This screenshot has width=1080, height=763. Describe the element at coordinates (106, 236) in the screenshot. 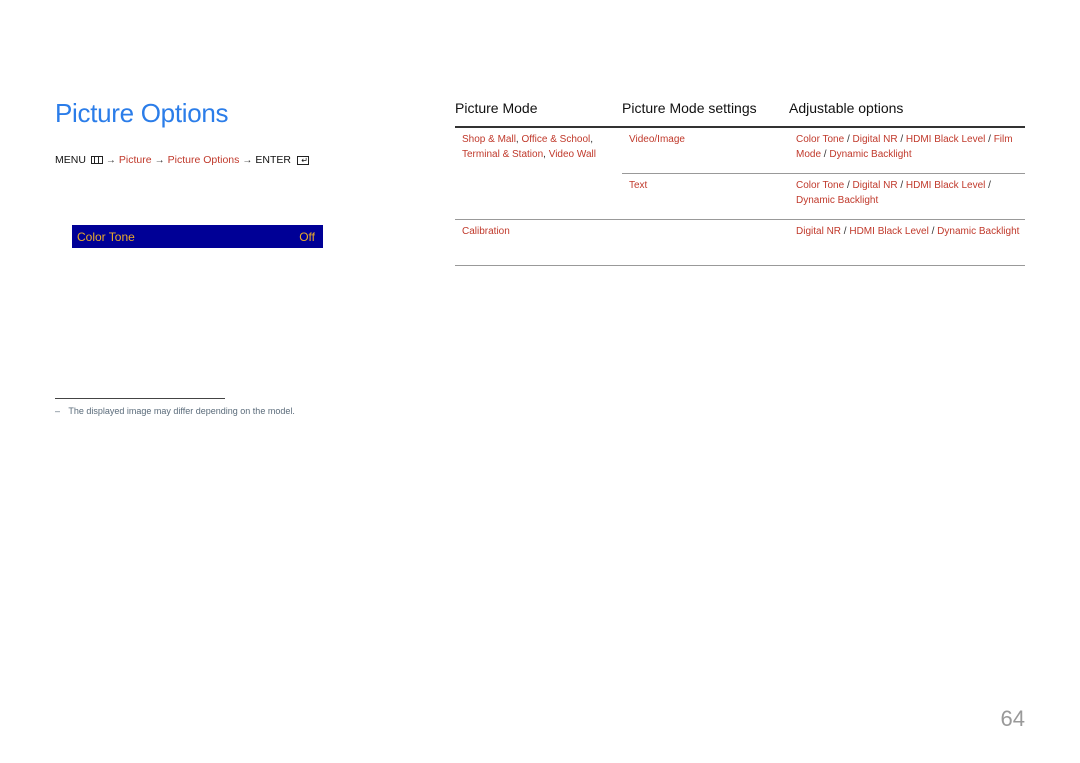

I see `osd-label: Color Tone` at that location.